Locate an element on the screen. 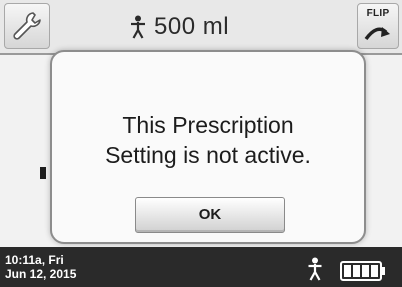 The image size is (402, 287). battery-icon is located at coordinates (362, 271).